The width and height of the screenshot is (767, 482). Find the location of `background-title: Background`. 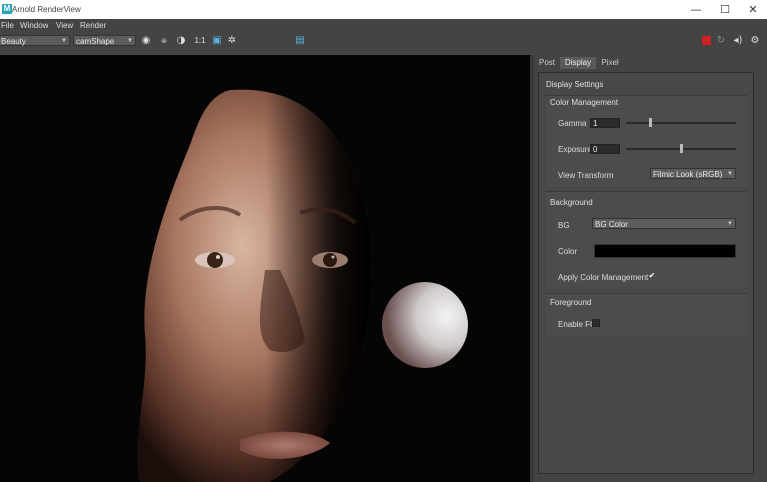

background-title: Background is located at coordinates (571, 202).